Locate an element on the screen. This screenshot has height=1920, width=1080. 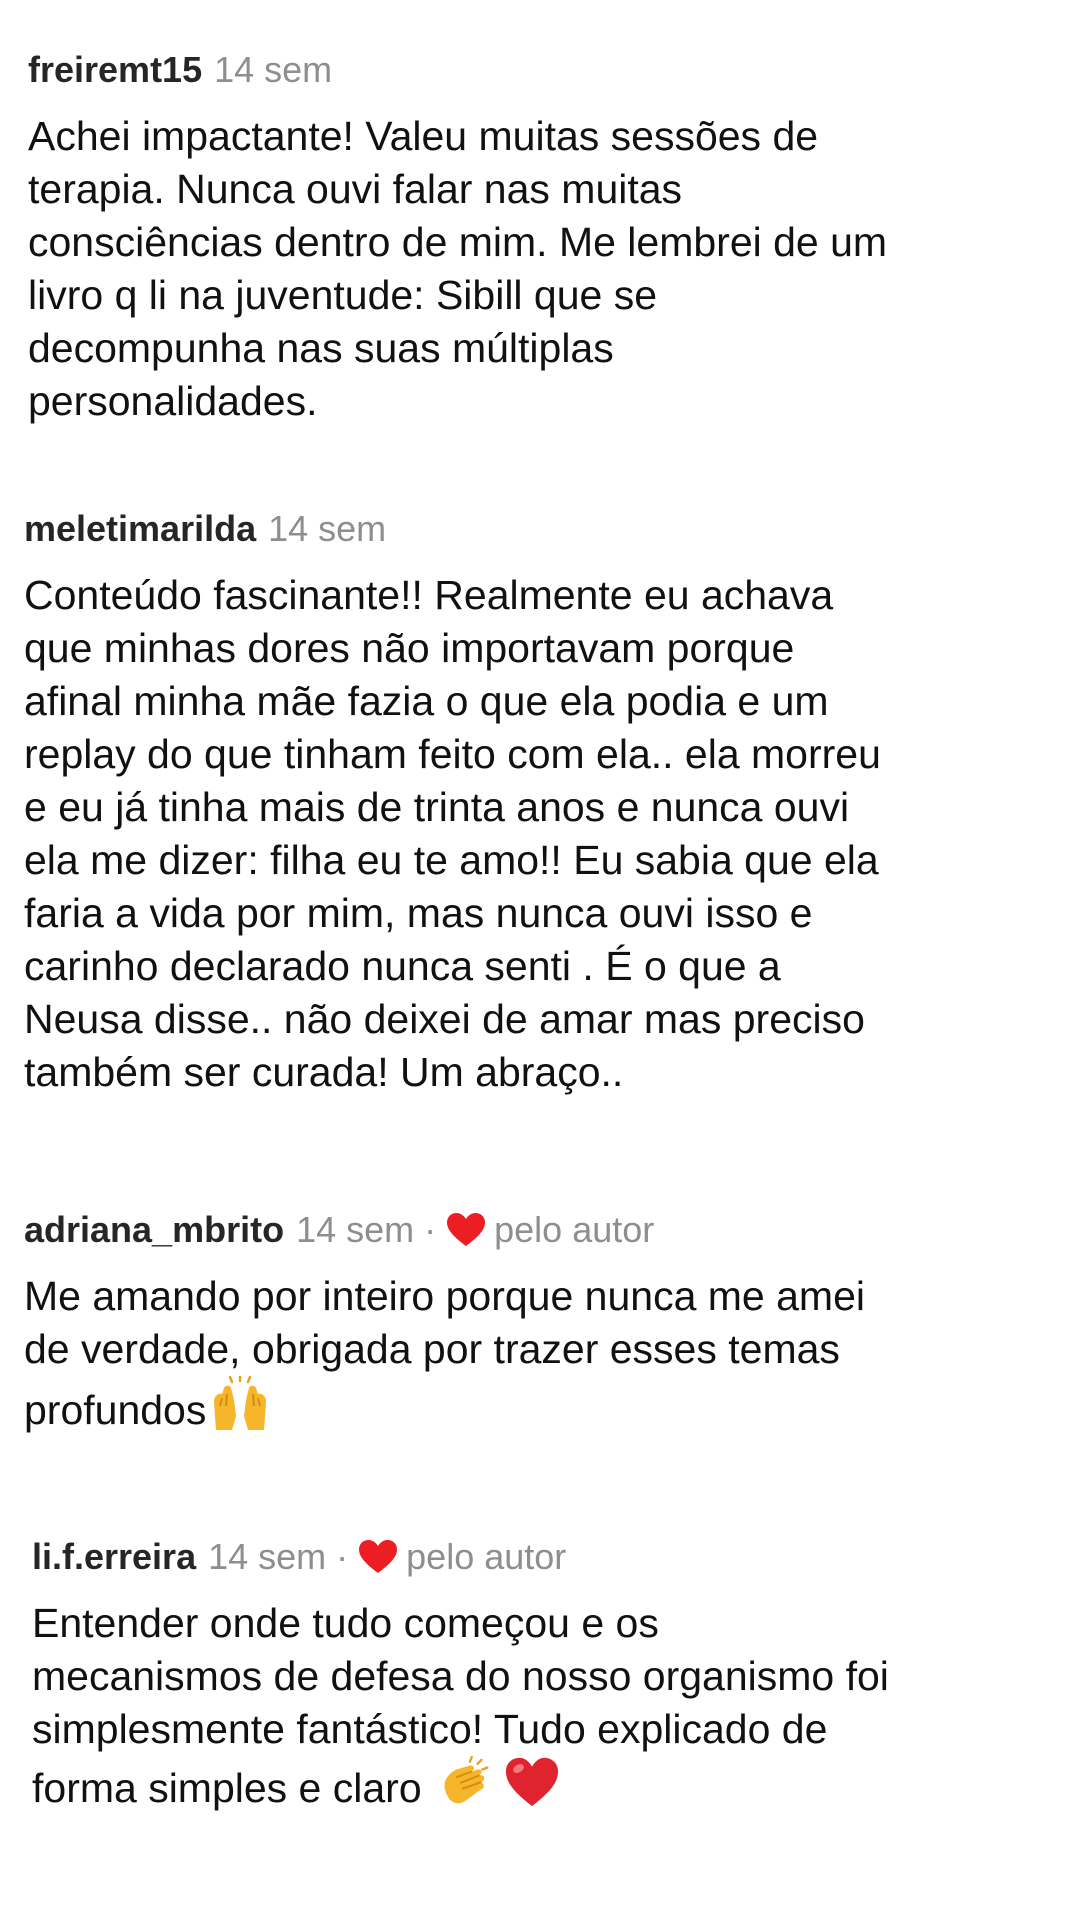
comment-header: meletimarilda 14 sem is located at coordinates (540, 529).